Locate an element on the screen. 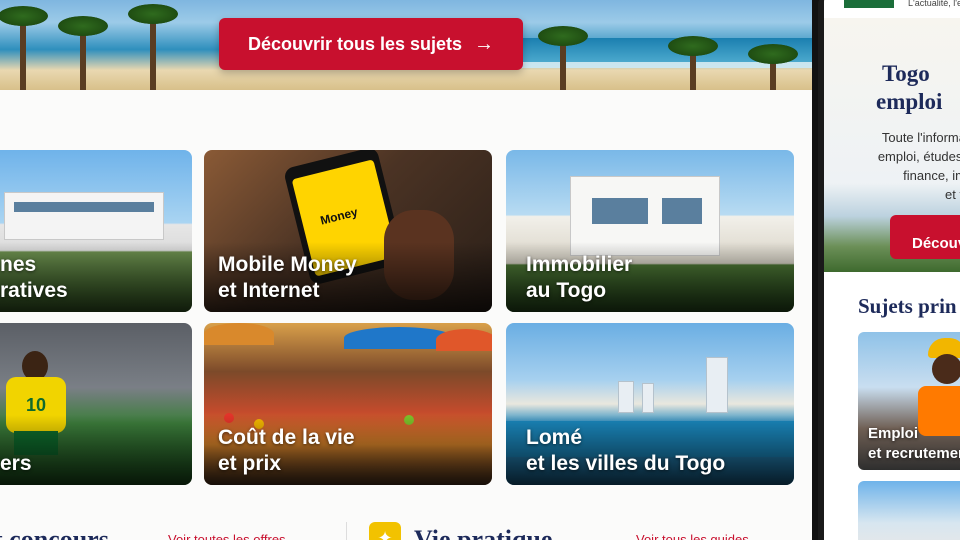 The image size is (960, 540). card-caption: nes ratives is located at coordinates (34, 278).